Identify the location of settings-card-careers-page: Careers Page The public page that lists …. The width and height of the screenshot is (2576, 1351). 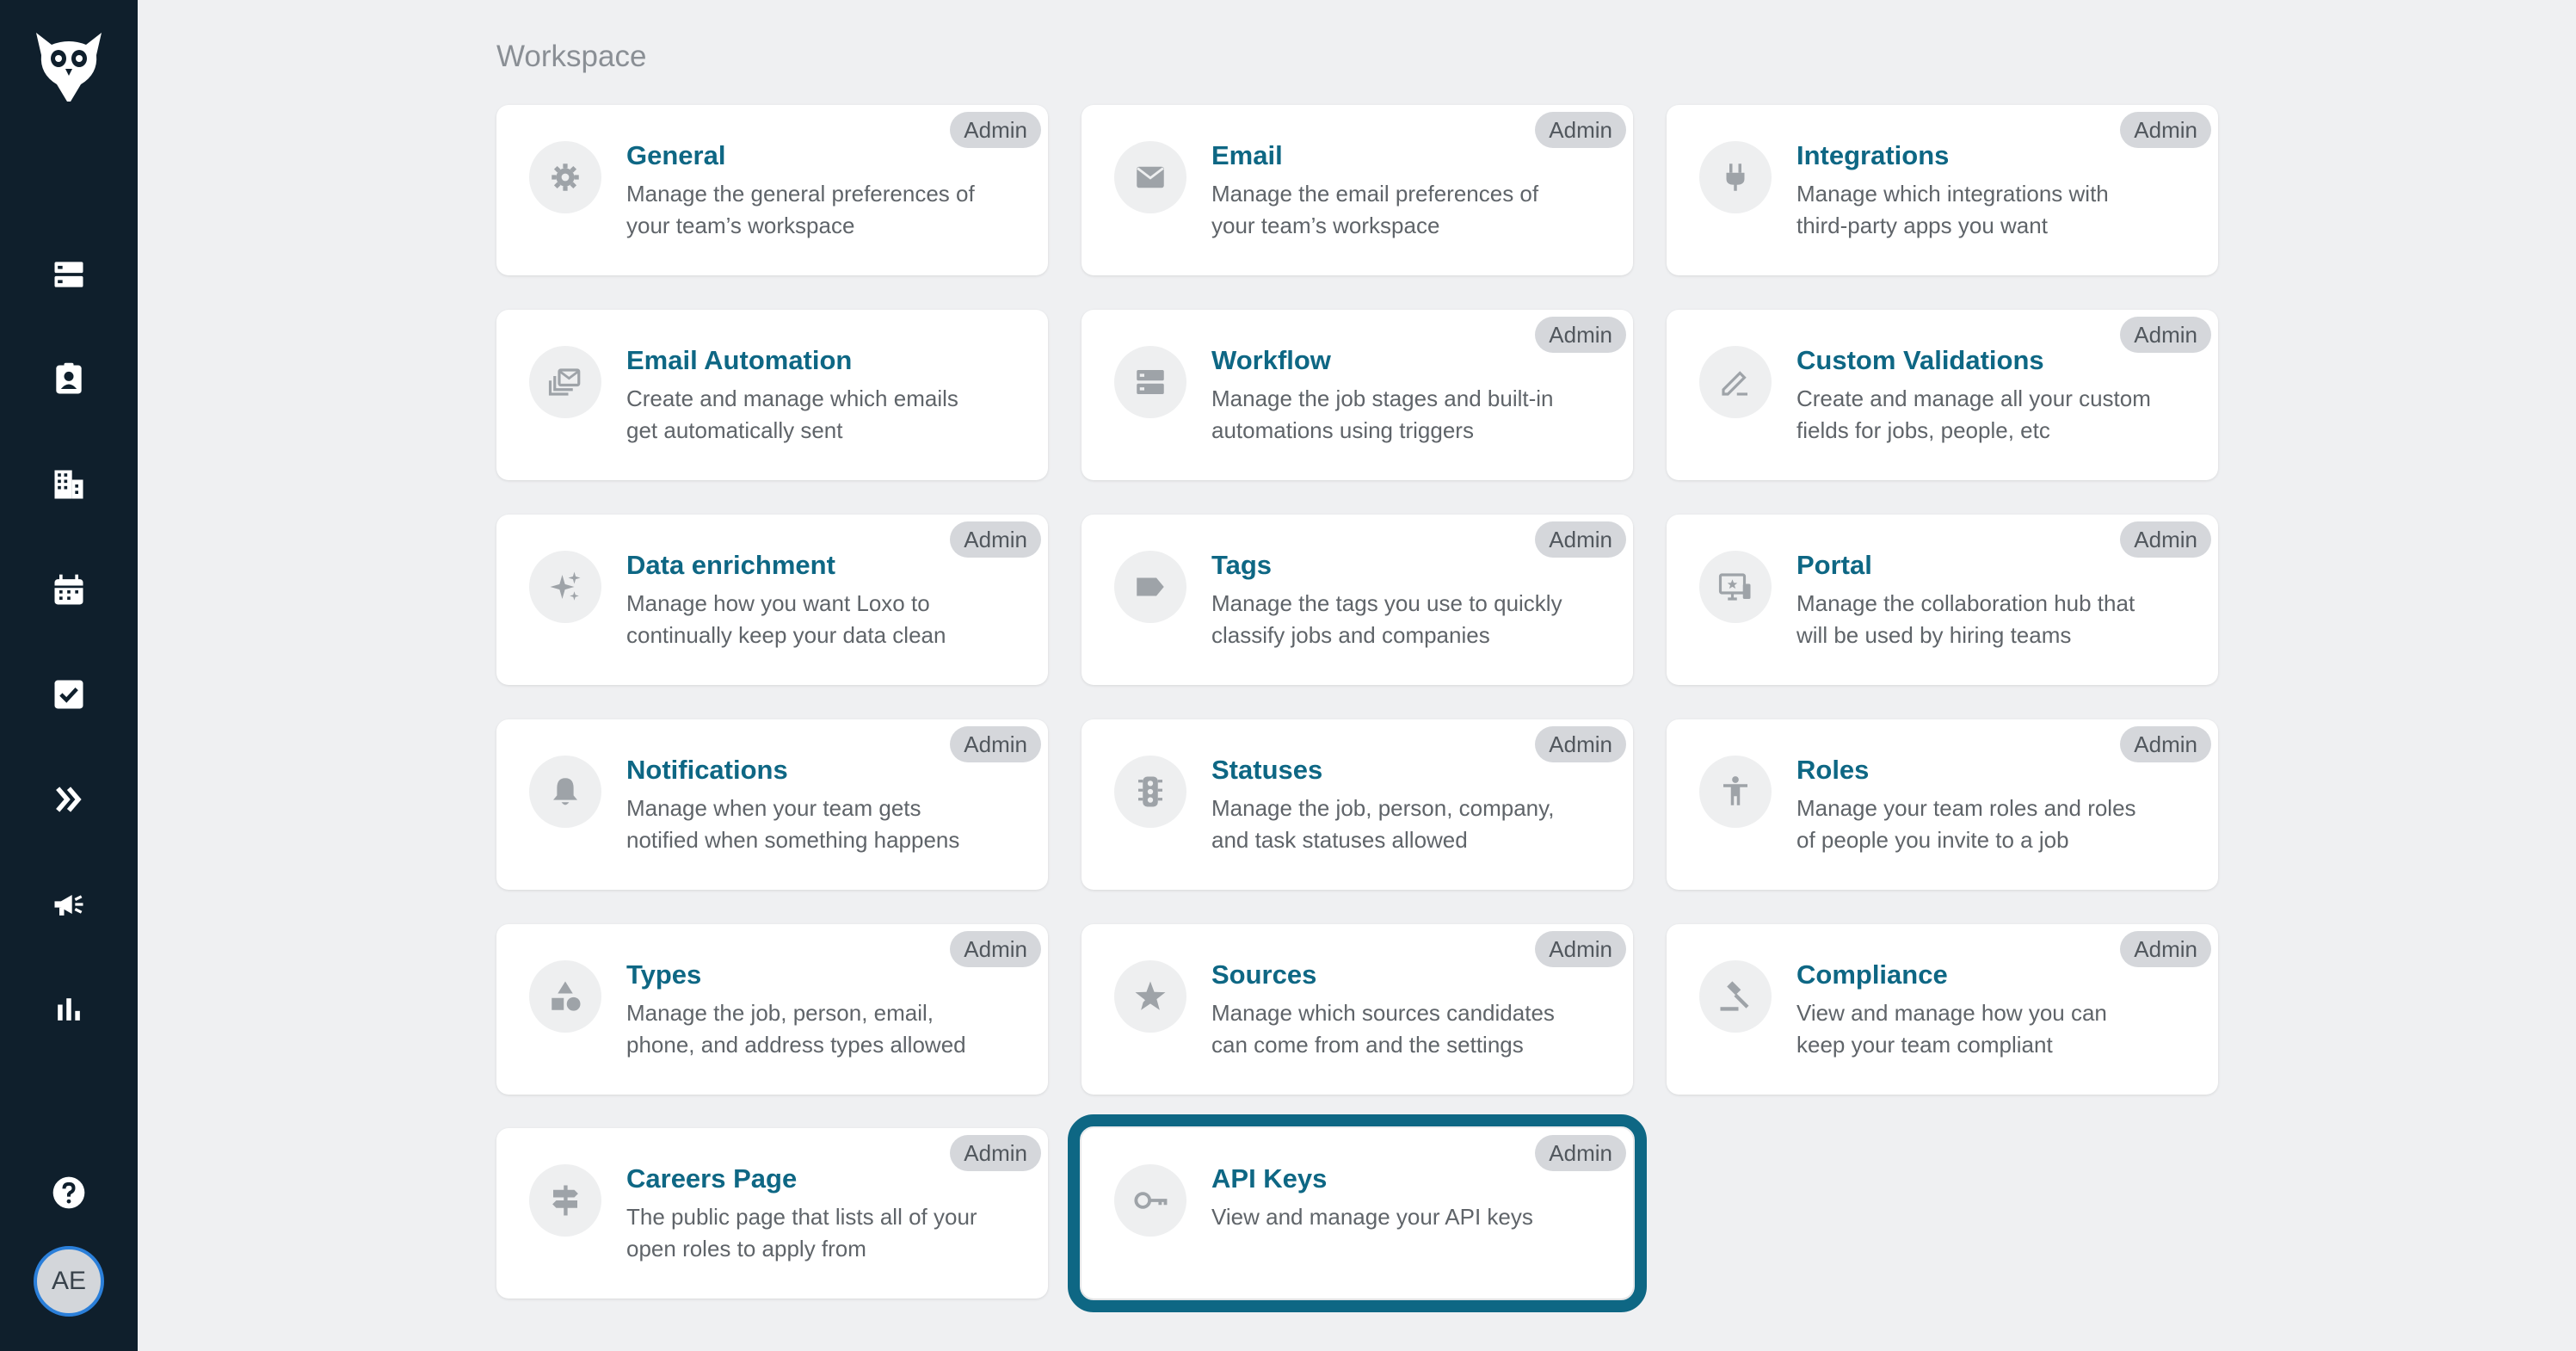
(772, 1213).